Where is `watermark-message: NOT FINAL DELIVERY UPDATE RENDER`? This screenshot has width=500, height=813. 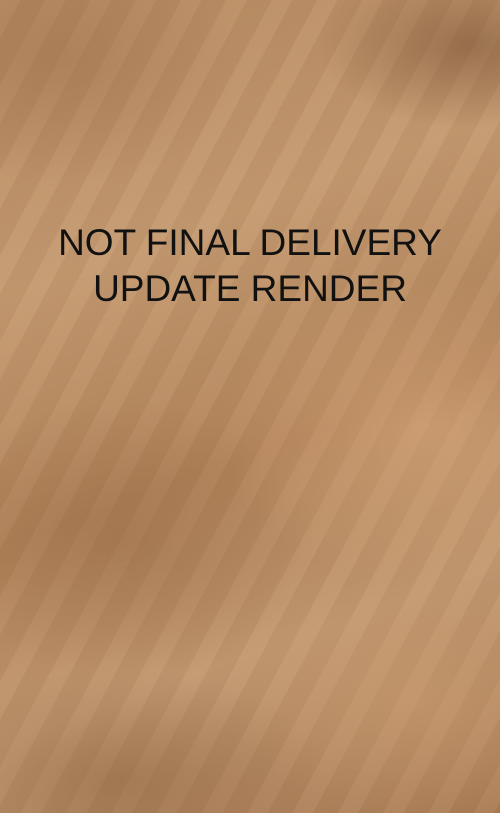
watermark-message: NOT FINAL DELIVERY UPDATE RENDER is located at coordinates (250, 266).